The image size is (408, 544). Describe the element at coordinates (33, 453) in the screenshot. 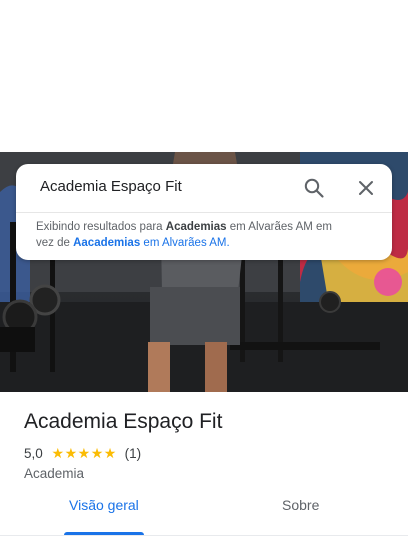

I see `rating-value: 5,0` at that location.